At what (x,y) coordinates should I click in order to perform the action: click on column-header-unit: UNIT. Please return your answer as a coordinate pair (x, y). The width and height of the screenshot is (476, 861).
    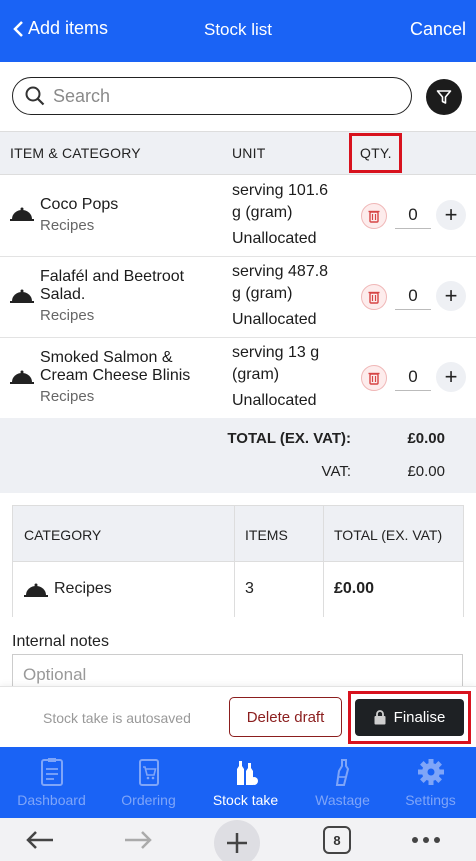
    Looking at the image, I should click on (249, 153).